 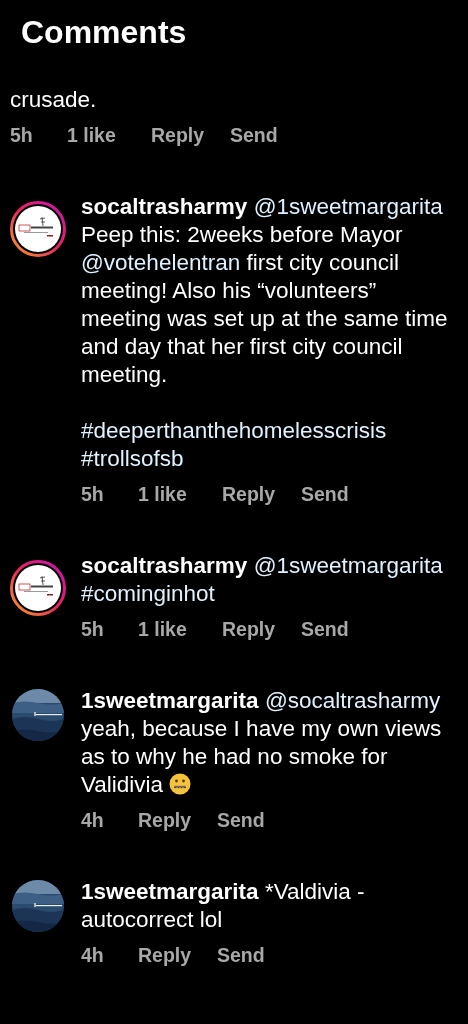 What do you see at coordinates (148, 593) in the screenshot?
I see `mention-link: #cominginhot` at bounding box center [148, 593].